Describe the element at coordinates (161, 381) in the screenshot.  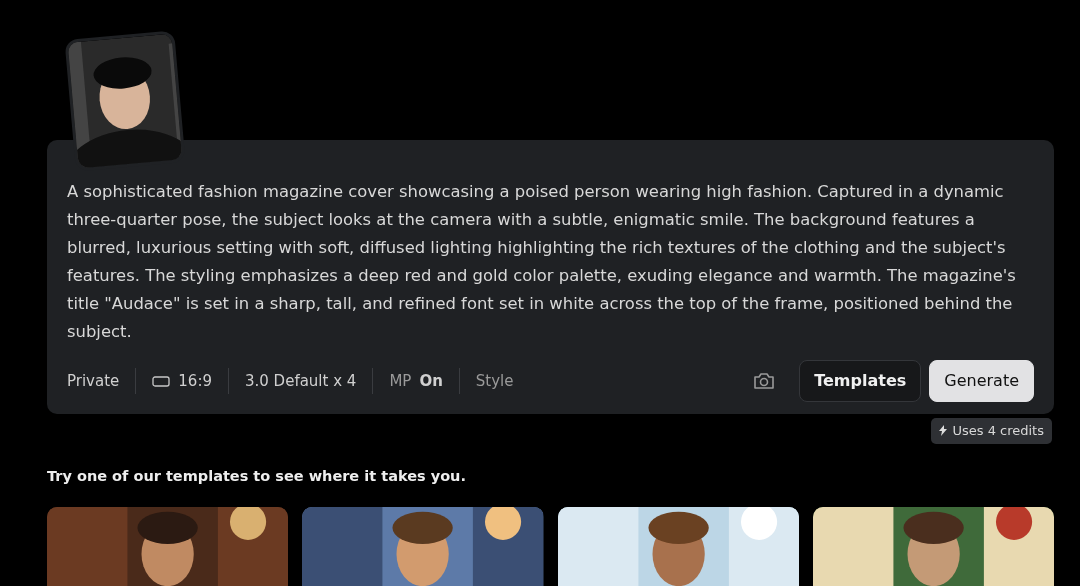
I see `ratio-icon` at that location.